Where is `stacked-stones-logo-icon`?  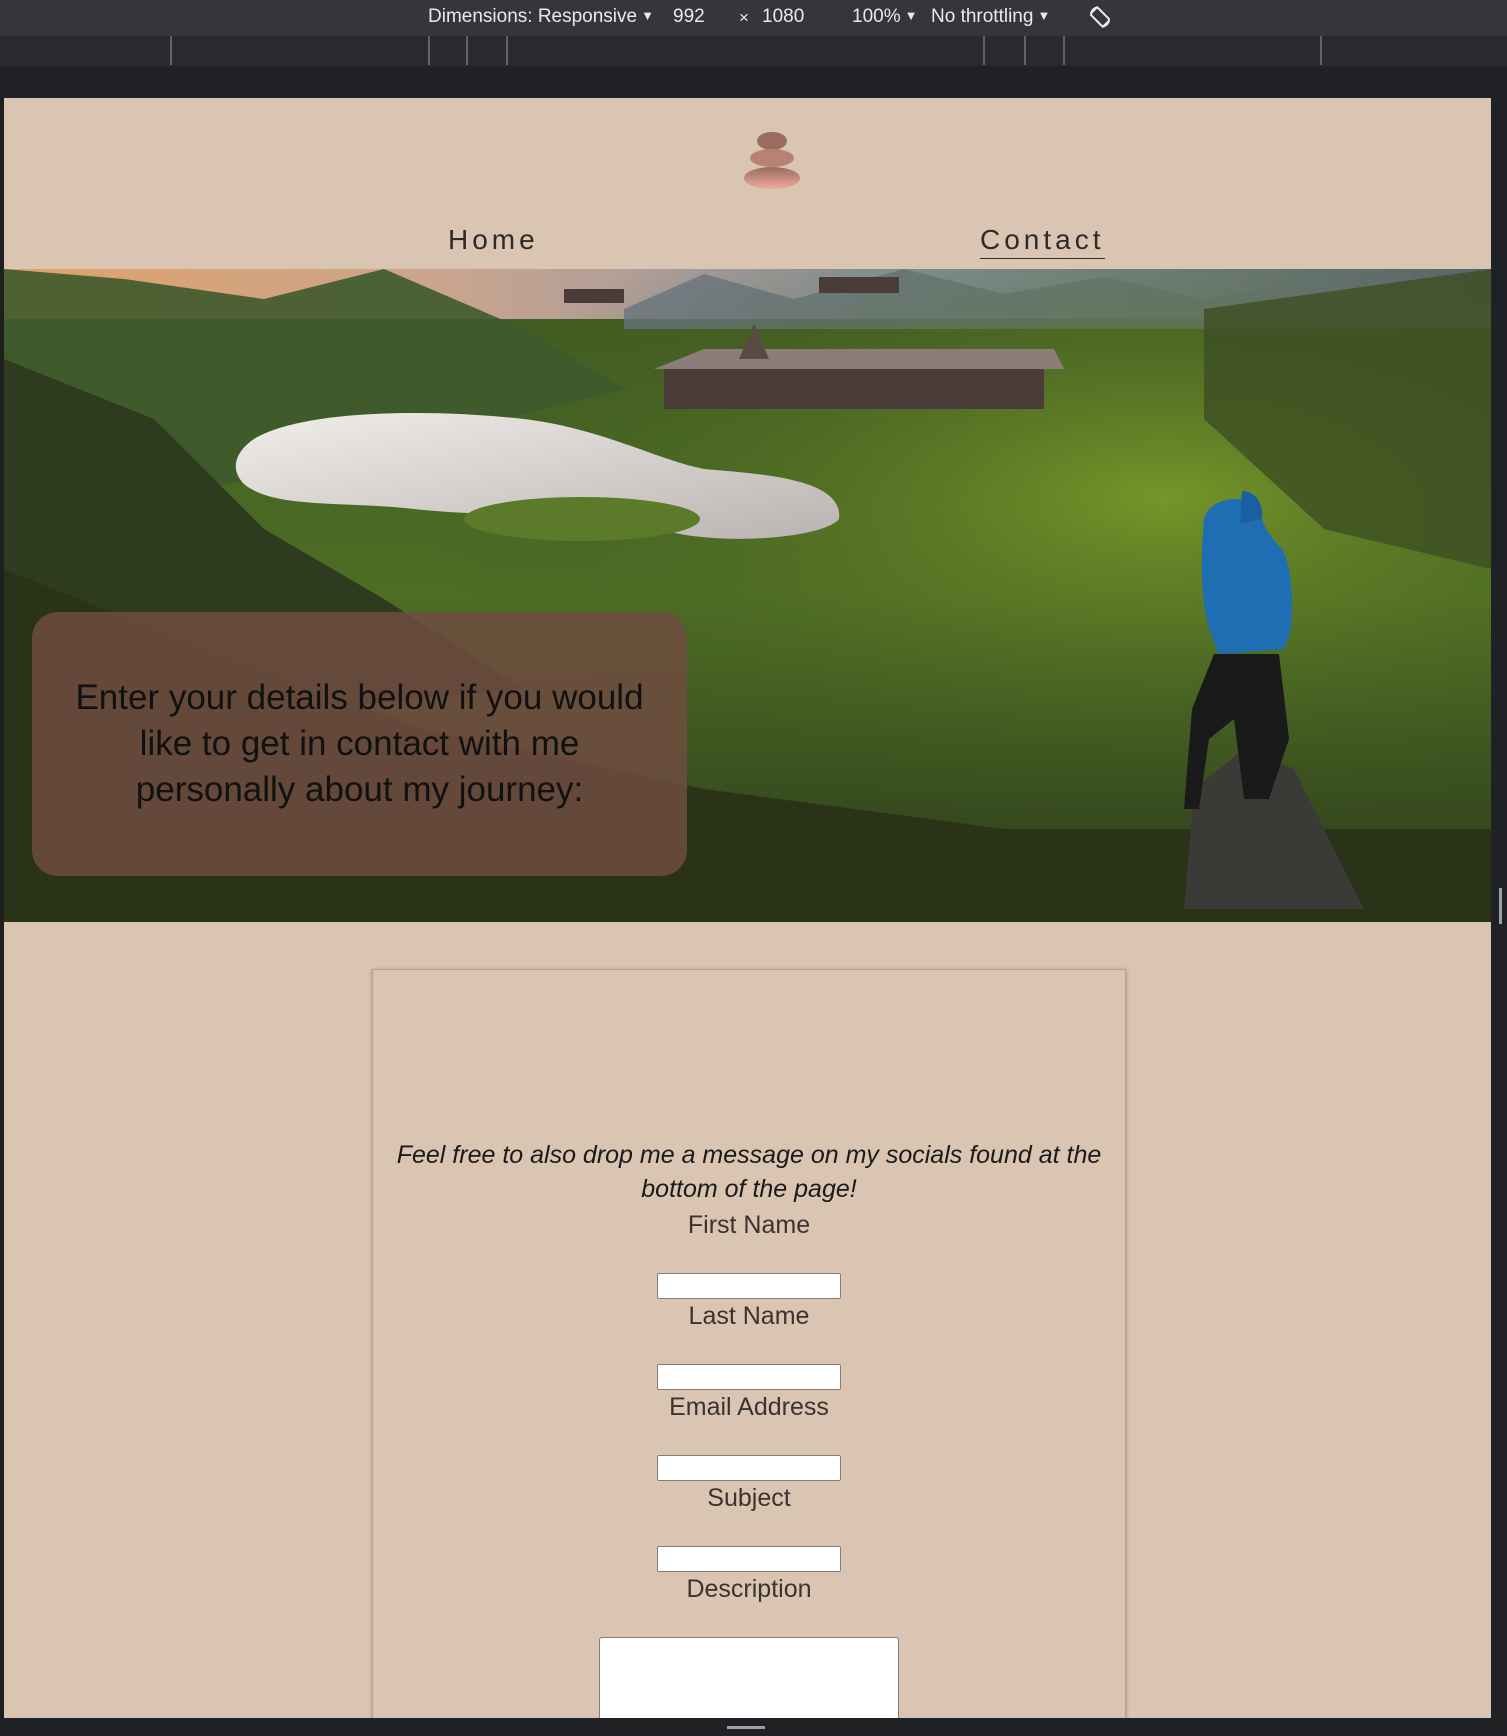
stacked-stones-logo-icon is located at coordinates (772, 161).